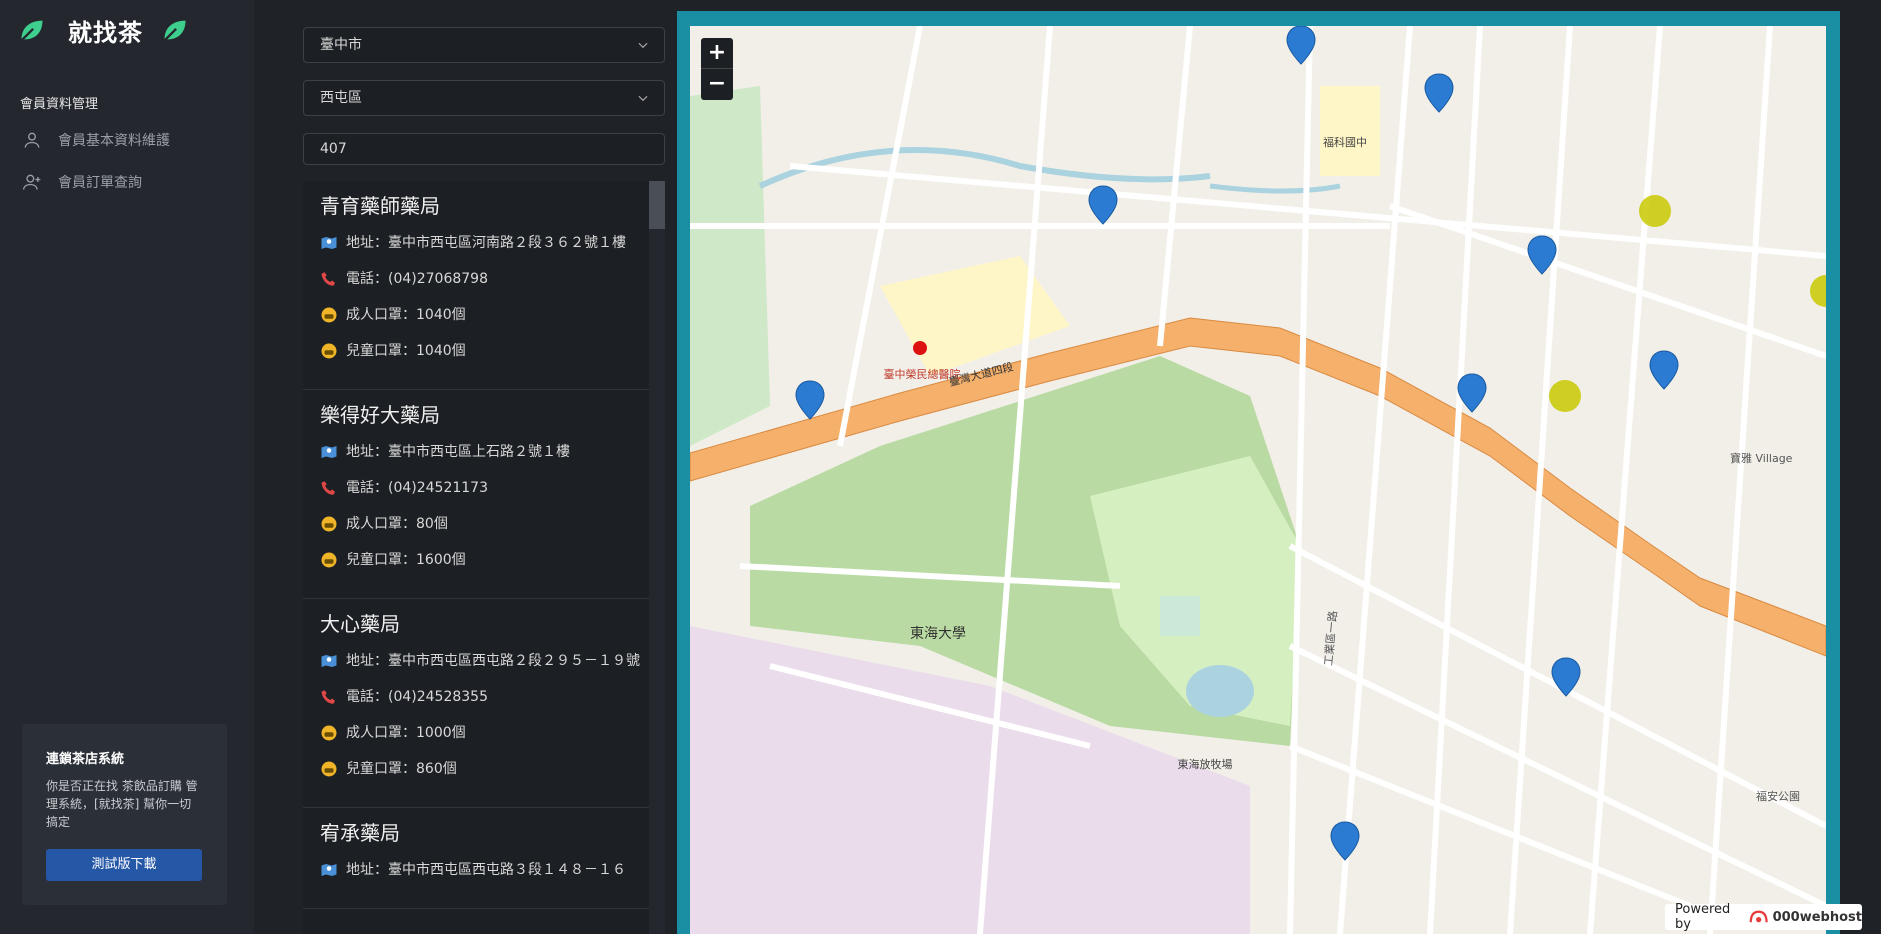  I want to click on store-name: 樂得好大藥局, so click(380, 415).